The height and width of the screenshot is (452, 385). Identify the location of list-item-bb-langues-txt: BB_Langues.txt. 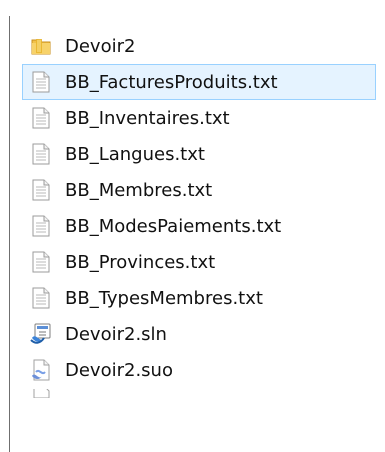
(199, 154).